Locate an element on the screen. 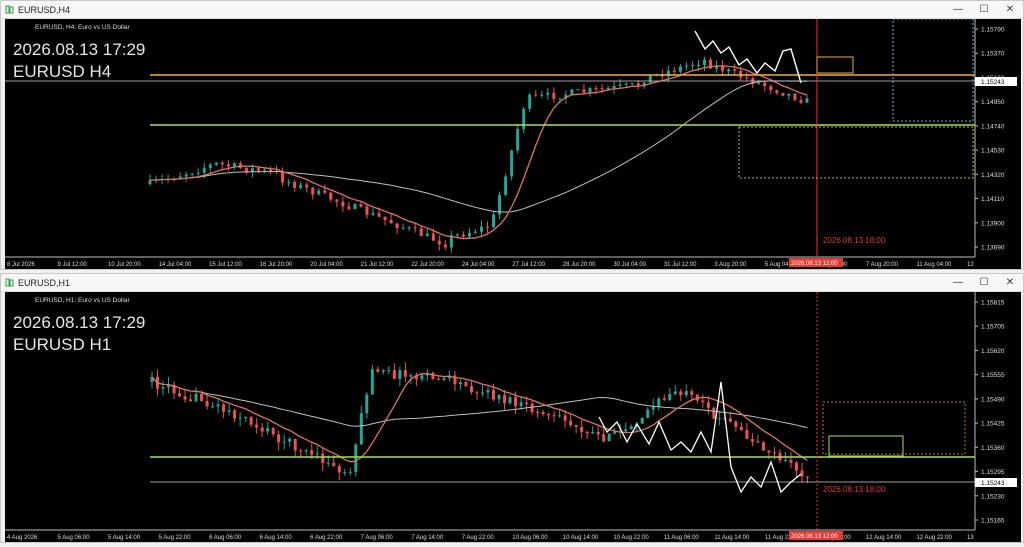  time-tick-label: 8 Jul 2026 is located at coordinates (21, 265).